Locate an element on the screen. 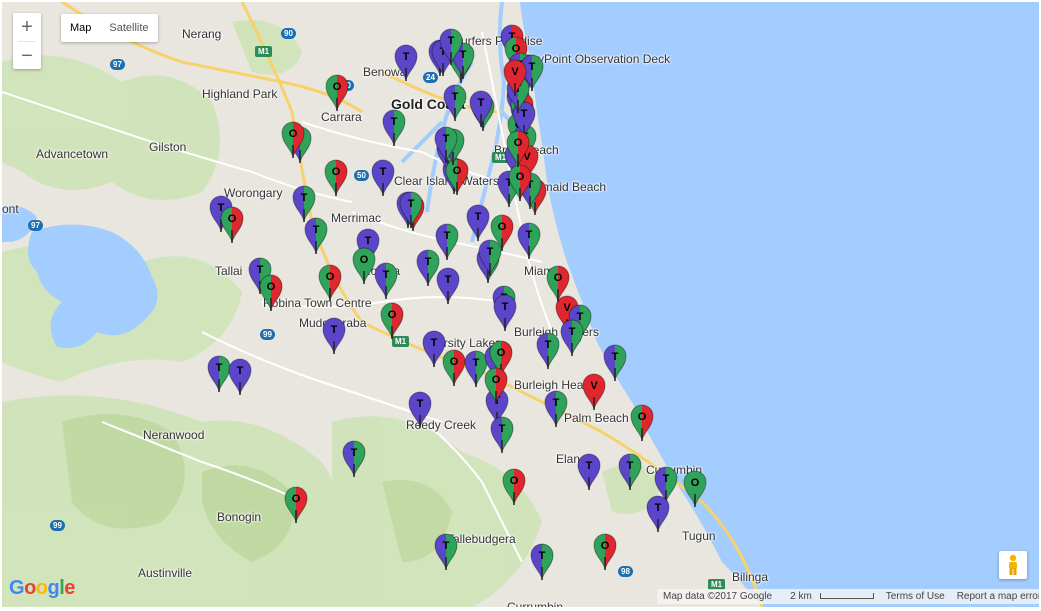 The width and height of the screenshot is (1041, 611). scale-bar: 2 km is located at coordinates (829, 596).